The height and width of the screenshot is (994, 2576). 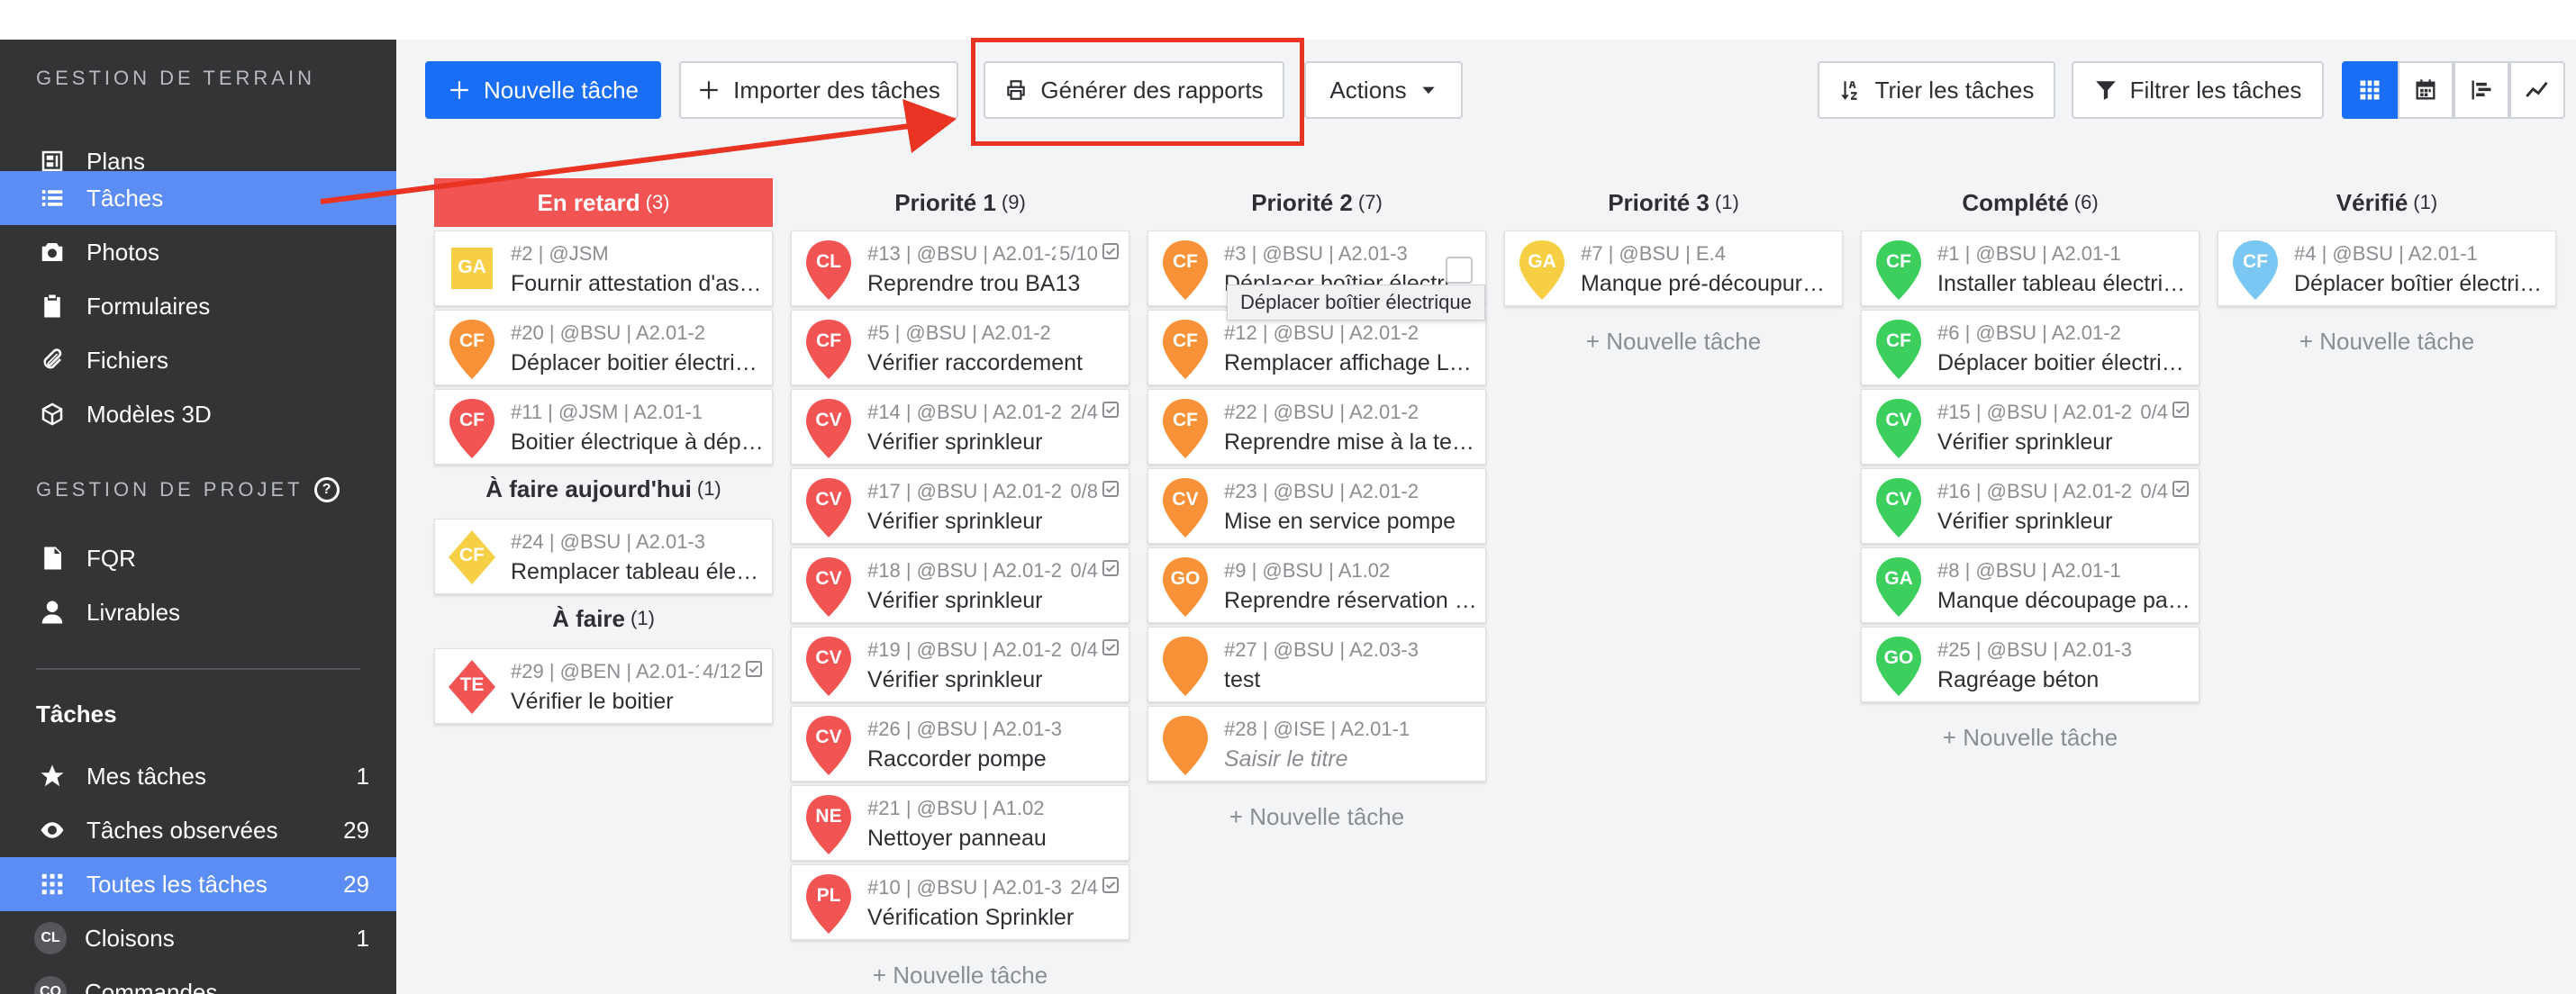 I want to click on task-marker-icon: TE, so click(x=472, y=687).